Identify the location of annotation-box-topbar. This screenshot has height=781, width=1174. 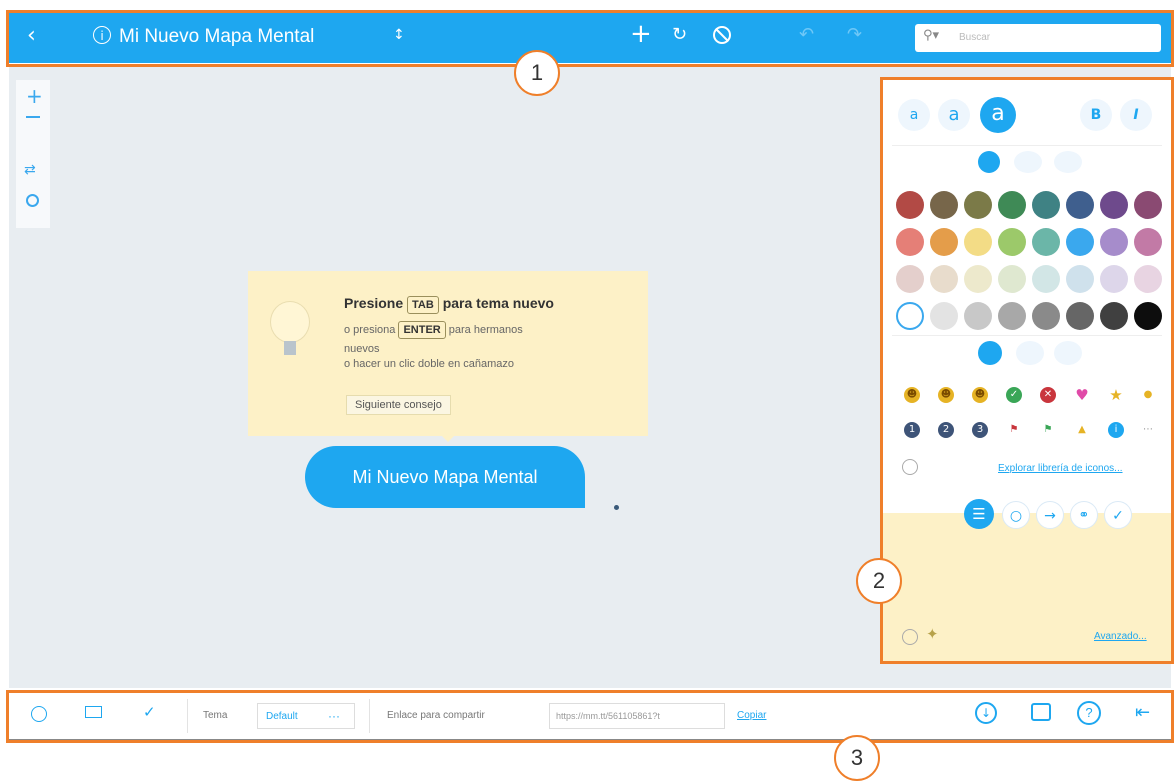
(590, 38).